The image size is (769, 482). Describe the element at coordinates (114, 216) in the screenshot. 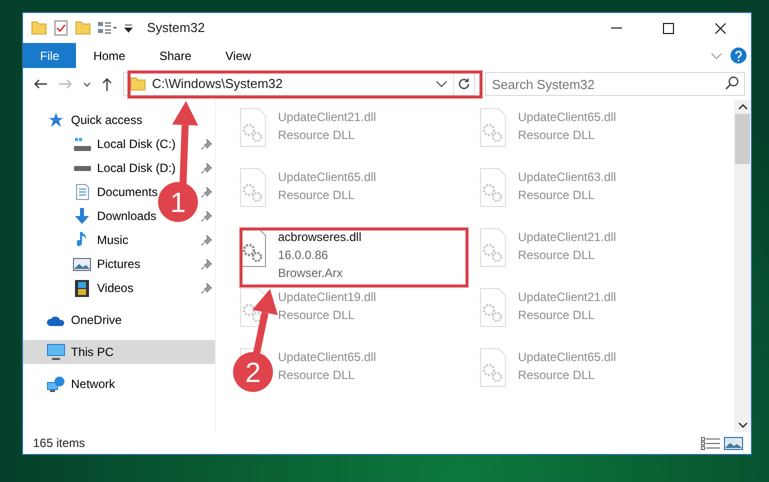

I see `nav-item: Downloads` at that location.